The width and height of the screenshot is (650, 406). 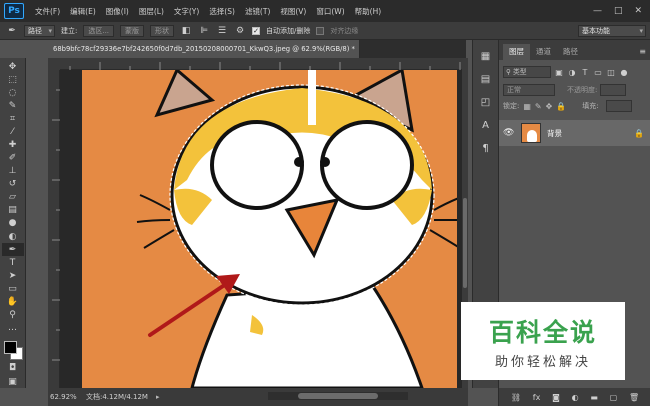 What do you see at coordinates (486, 148) in the screenshot?
I see `paragraph-panel-icon: ¶` at bounding box center [486, 148].